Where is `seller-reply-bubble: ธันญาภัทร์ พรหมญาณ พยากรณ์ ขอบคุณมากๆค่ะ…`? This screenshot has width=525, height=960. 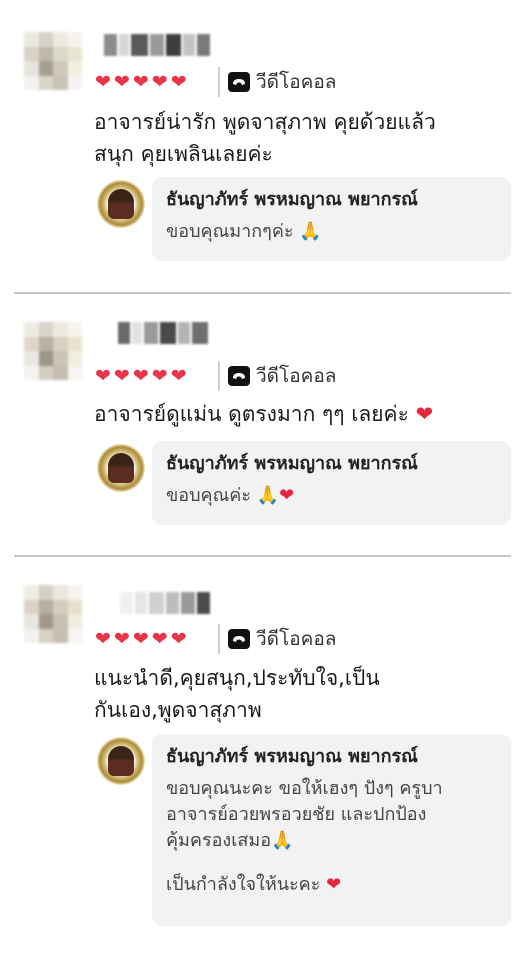
seller-reply-bubble: ธันญาภัทร์ พรหมญาณ พยากรณ์ ขอบคุณมากๆค่ะ… is located at coordinates (331, 219).